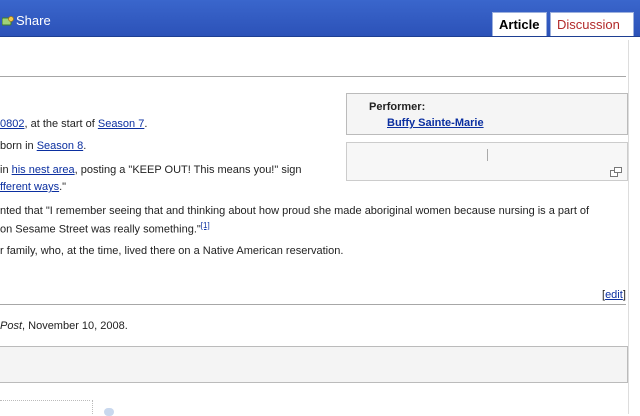  What do you see at coordinates (64, 326) in the screenshot?
I see `citation-line: Post, November 10, 2008.` at bounding box center [64, 326].